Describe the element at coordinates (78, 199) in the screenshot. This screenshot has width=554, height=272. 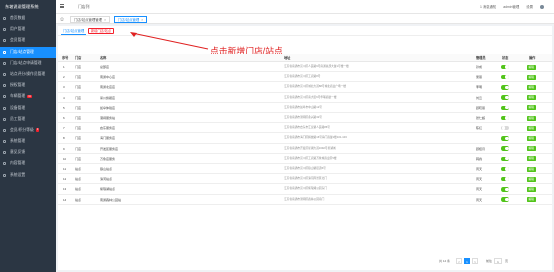
I see `row-type: 站点` at that location.